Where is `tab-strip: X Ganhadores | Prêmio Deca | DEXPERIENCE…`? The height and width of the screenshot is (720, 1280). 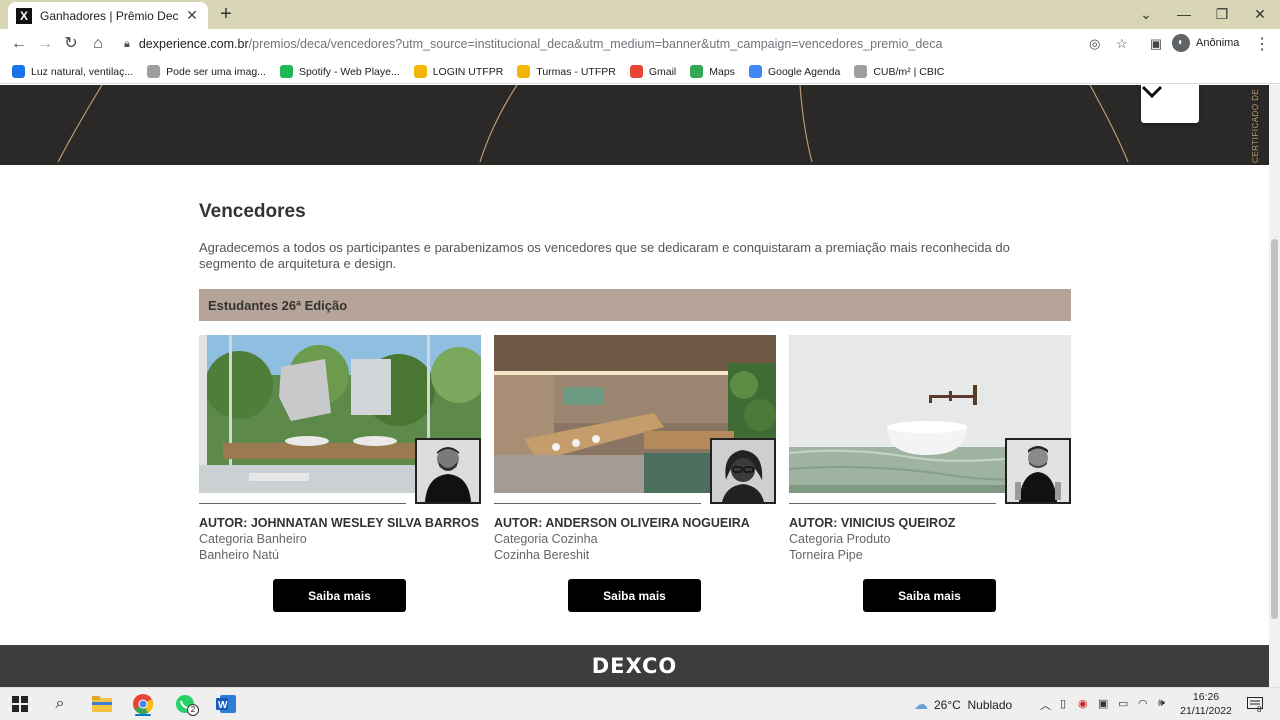
tab-strip: X Ganhadores | Prêmio Deca | DEXPERIENCE… is located at coordinates (640, 14).